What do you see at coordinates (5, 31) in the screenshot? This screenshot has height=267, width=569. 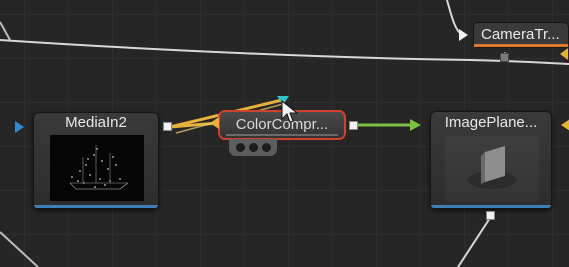 I see `wire-left-upper` at bounding box center [5, 31].